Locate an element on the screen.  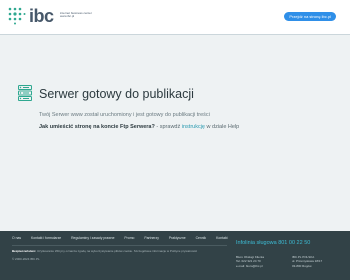
server-icon is located at coordinates (25, 93).